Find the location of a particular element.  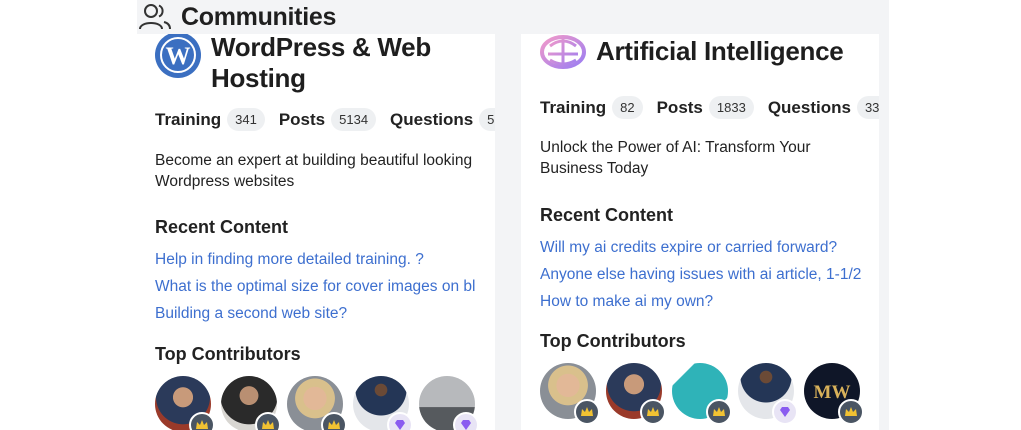

stat-count-posts: 5134 is located at coordinates (354, 119).